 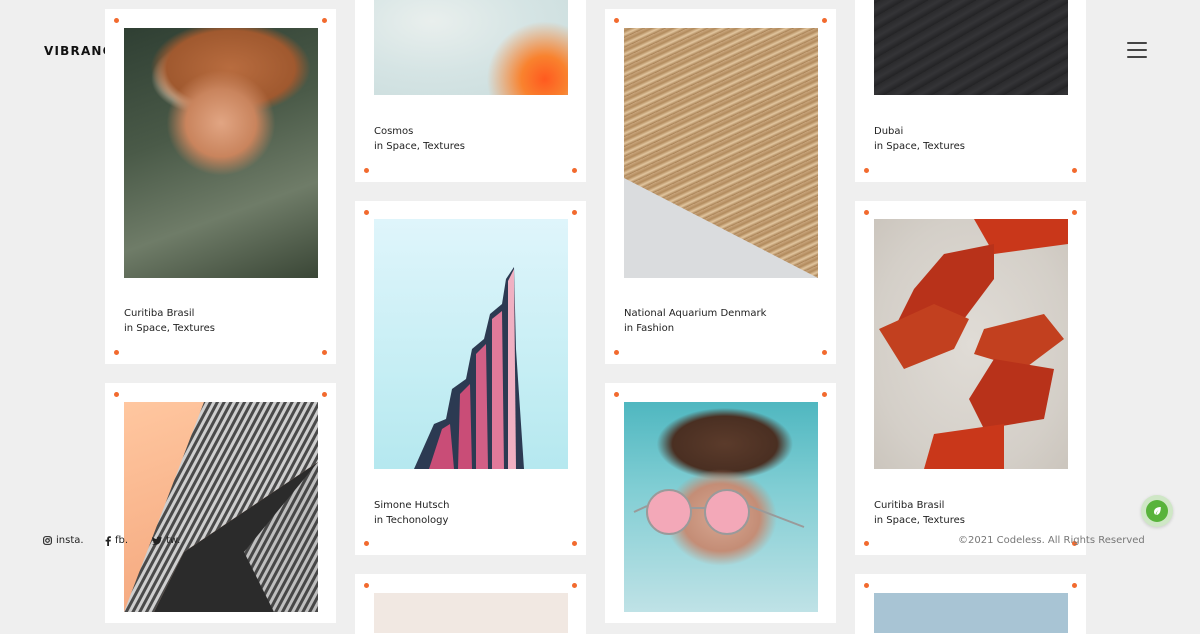 I want to click on building-shape, so click(x=221, y=507).